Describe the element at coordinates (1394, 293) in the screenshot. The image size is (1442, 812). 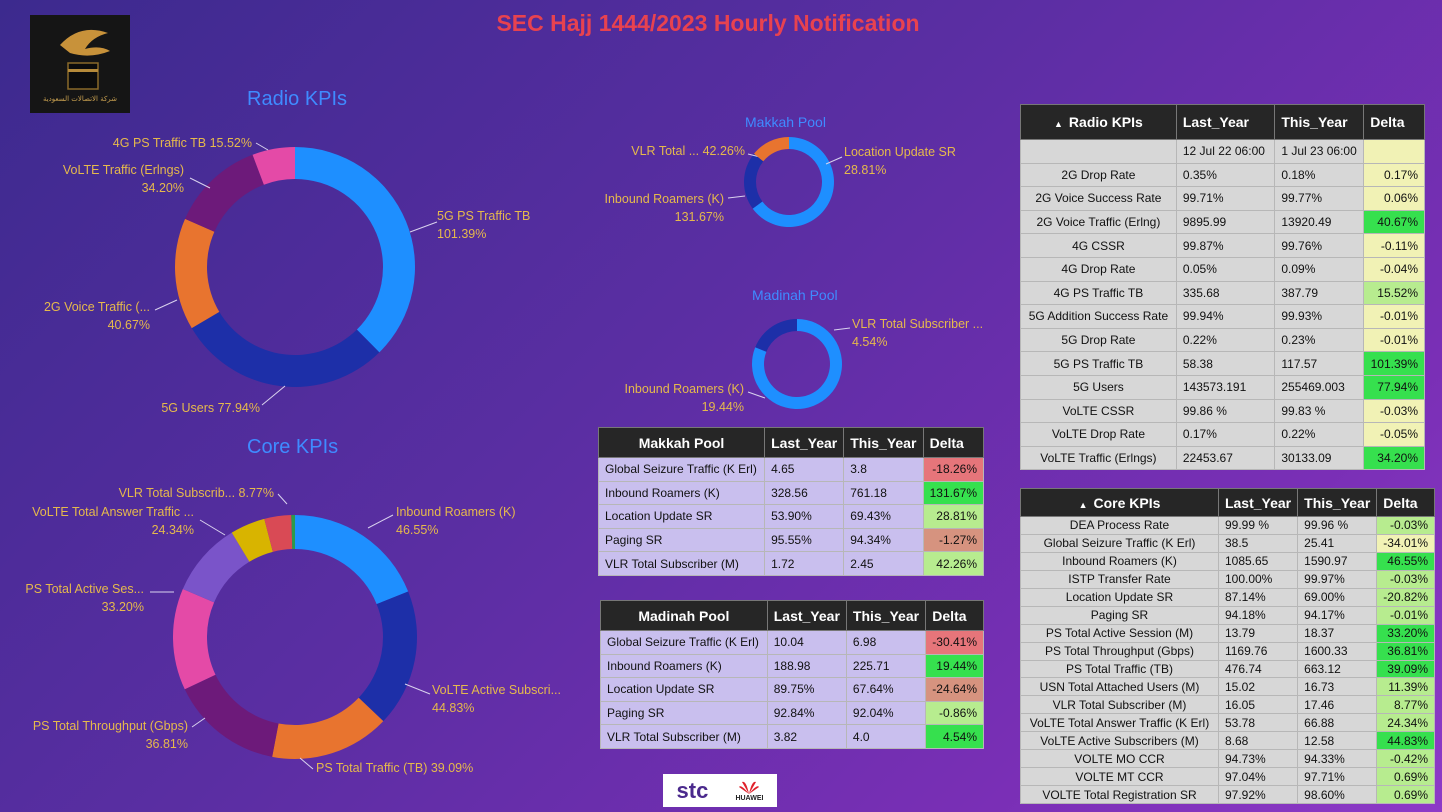
I see `radio_table-cell-delta: 15.52%` at that location.